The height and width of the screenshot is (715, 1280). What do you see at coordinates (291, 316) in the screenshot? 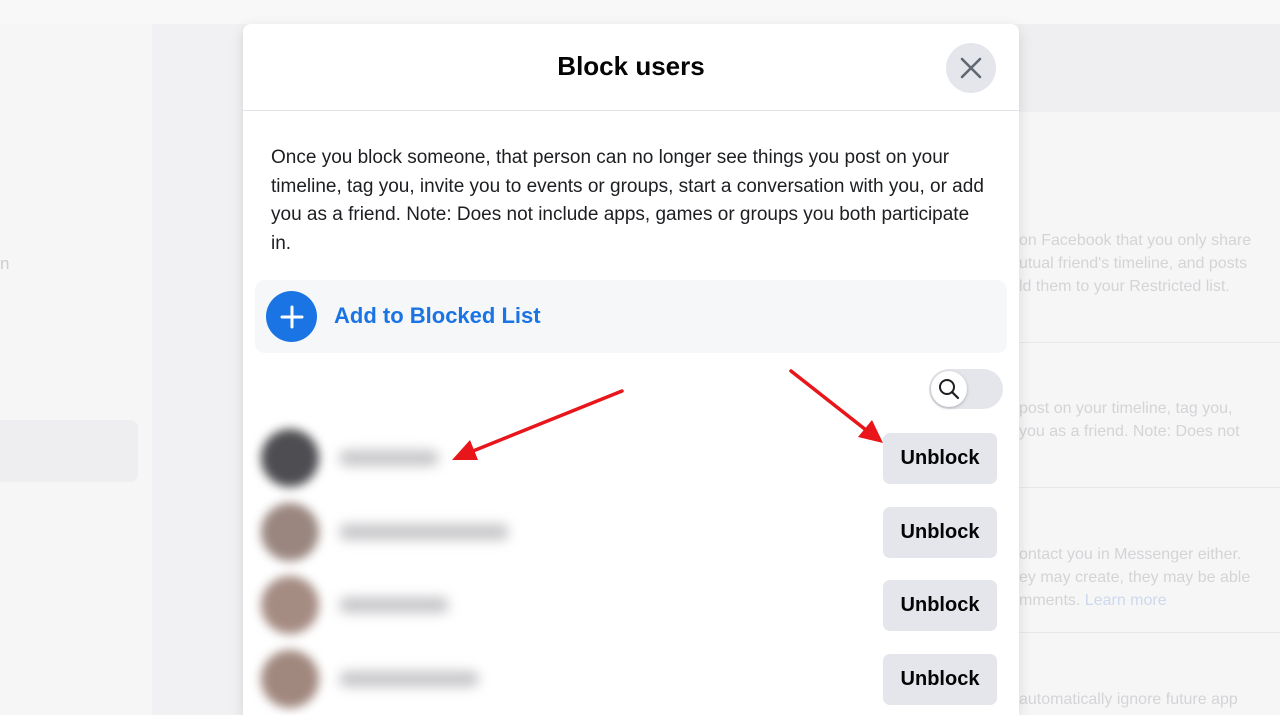
I see `plus-icon` at bounding box center [291, 316].